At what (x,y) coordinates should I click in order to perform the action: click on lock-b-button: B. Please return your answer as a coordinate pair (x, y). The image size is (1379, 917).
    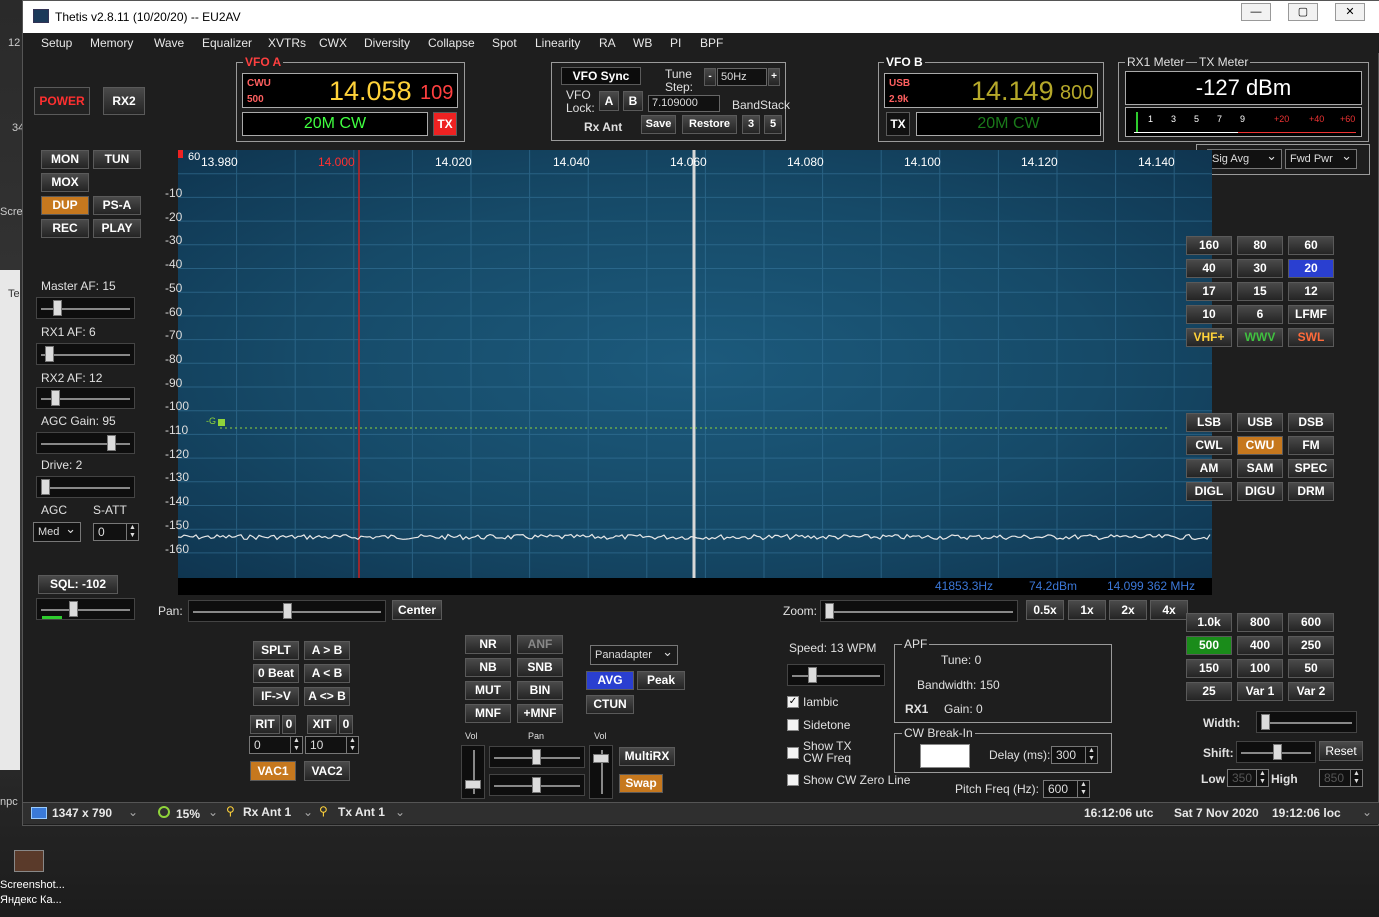
    Looking at the image, I should click on (633, 101).